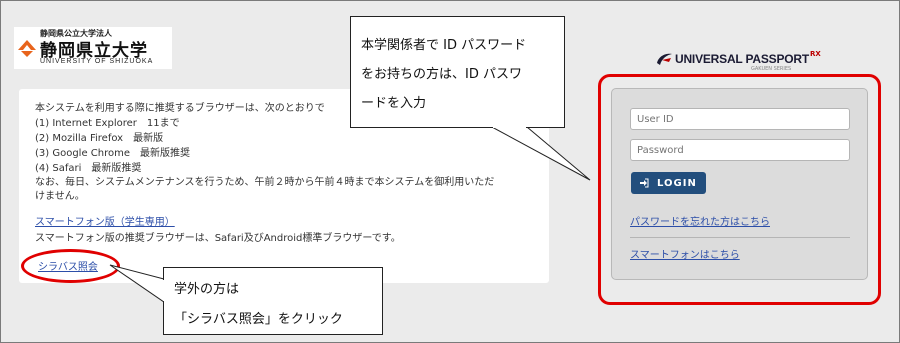 Image resolution: width=900 pixels, height=343 pixels. Describe the element at coordinates (815, 54) in the screenshot. I see `brand-suffix: RX` at that location.